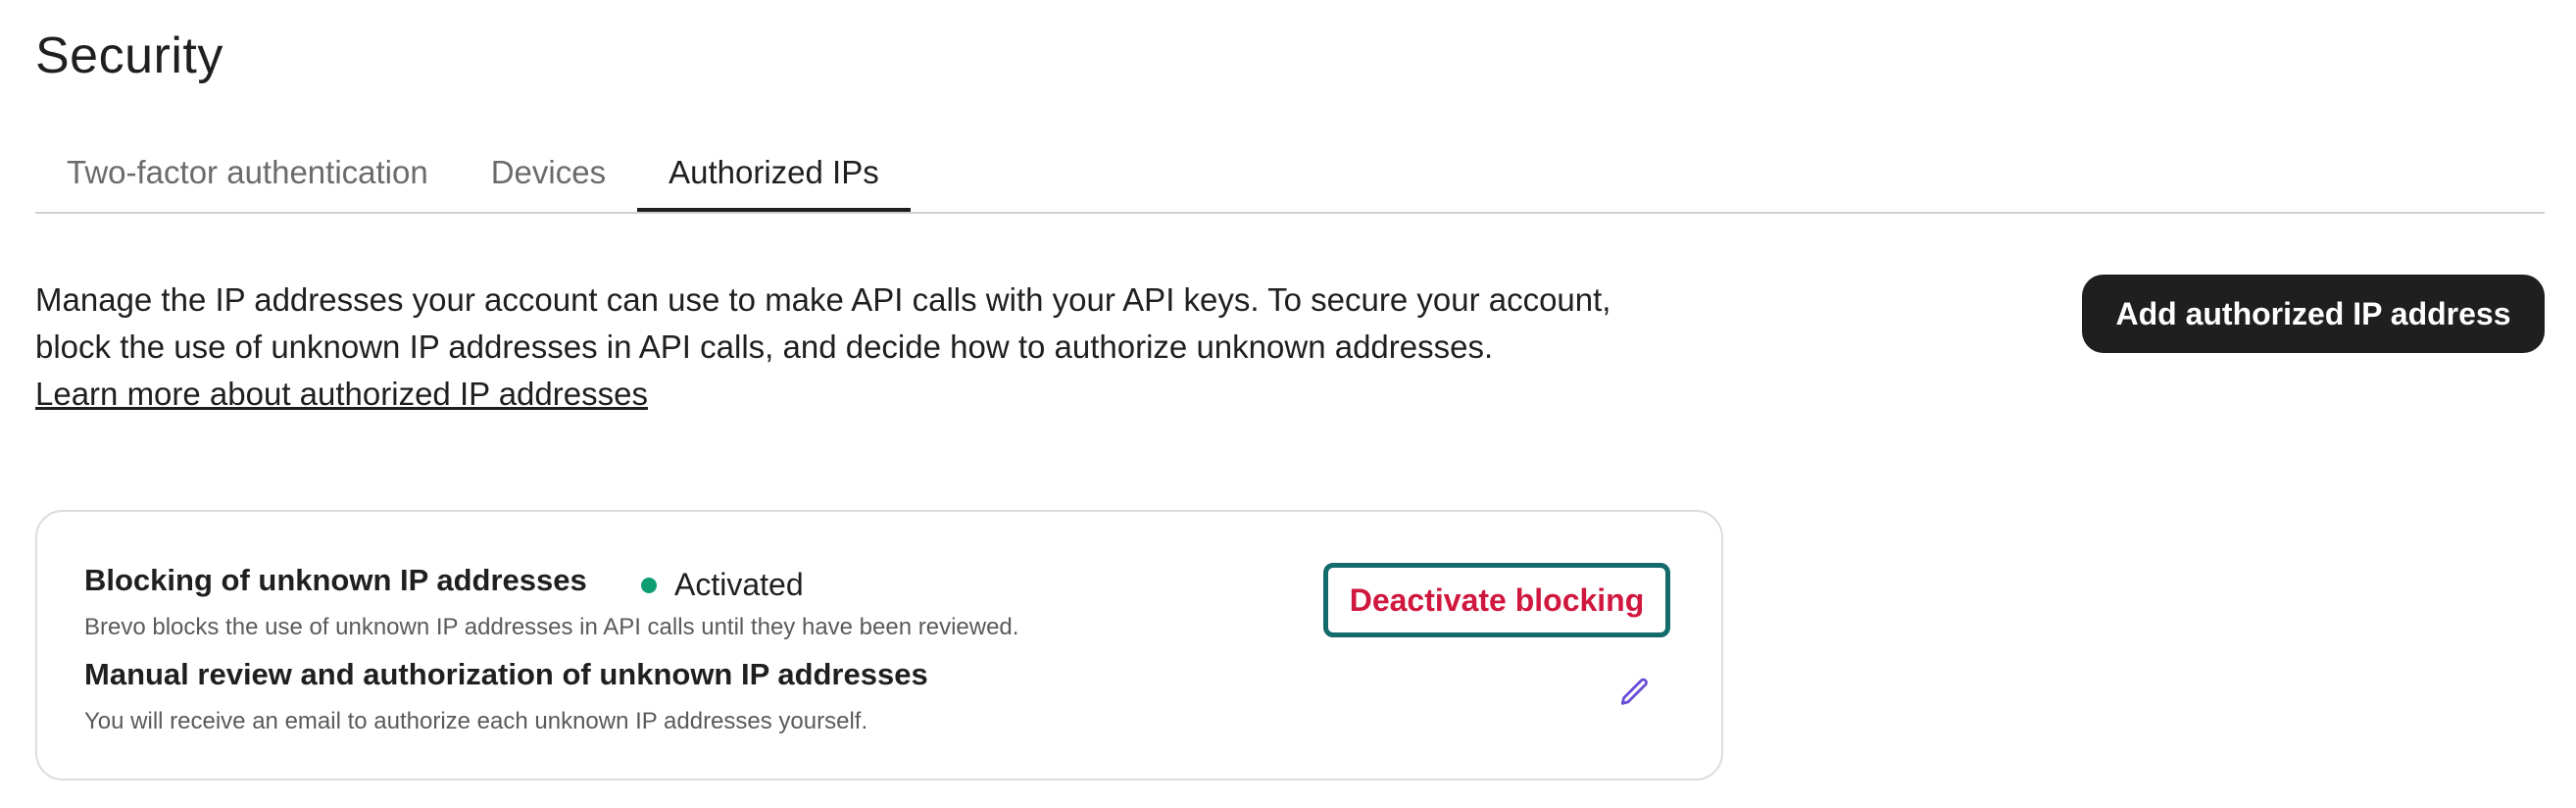 The height and width of the screenshot is (808, 2576). Describe the element at coordinates (739, 584) in the screenshot. I see `status-text: Activated` at that location.